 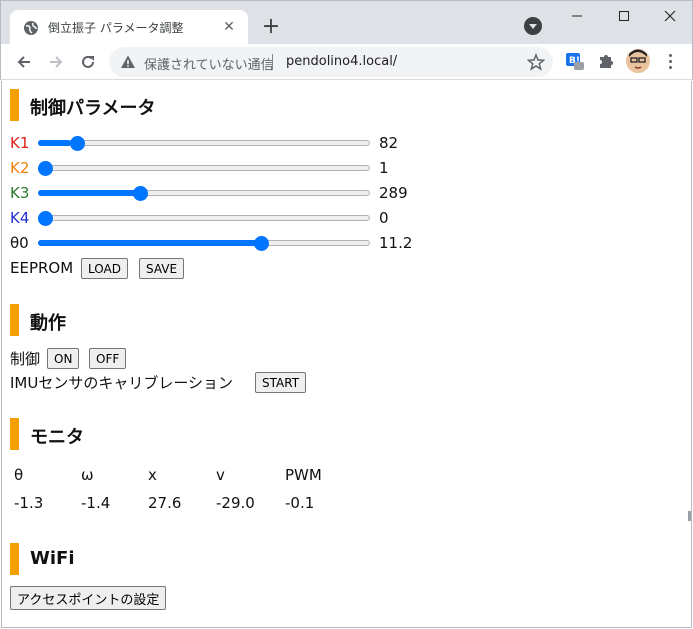 What do you see at coordinates (31, 28) in the screenshot?
I see `globe-icon` at bounding box center [31, 28].